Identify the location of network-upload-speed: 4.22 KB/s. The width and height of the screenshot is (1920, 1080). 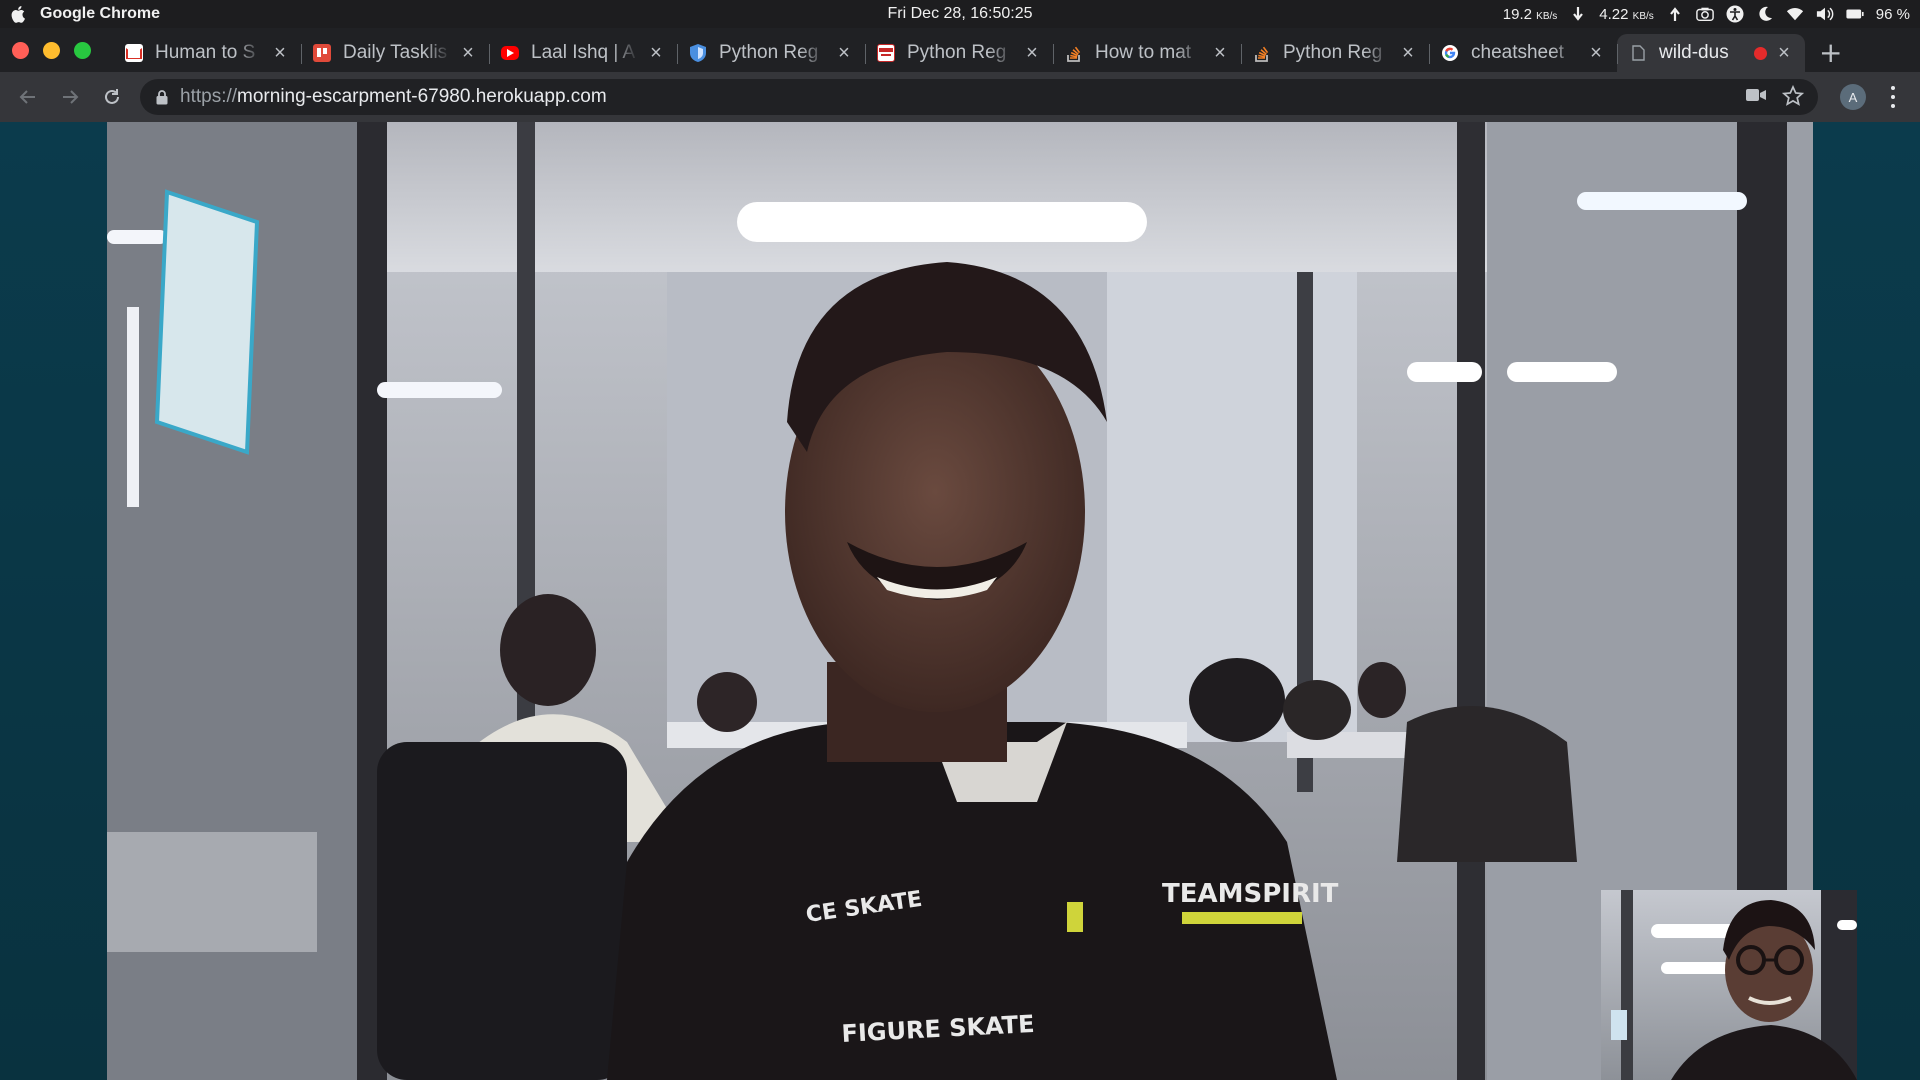
(1626, 14).